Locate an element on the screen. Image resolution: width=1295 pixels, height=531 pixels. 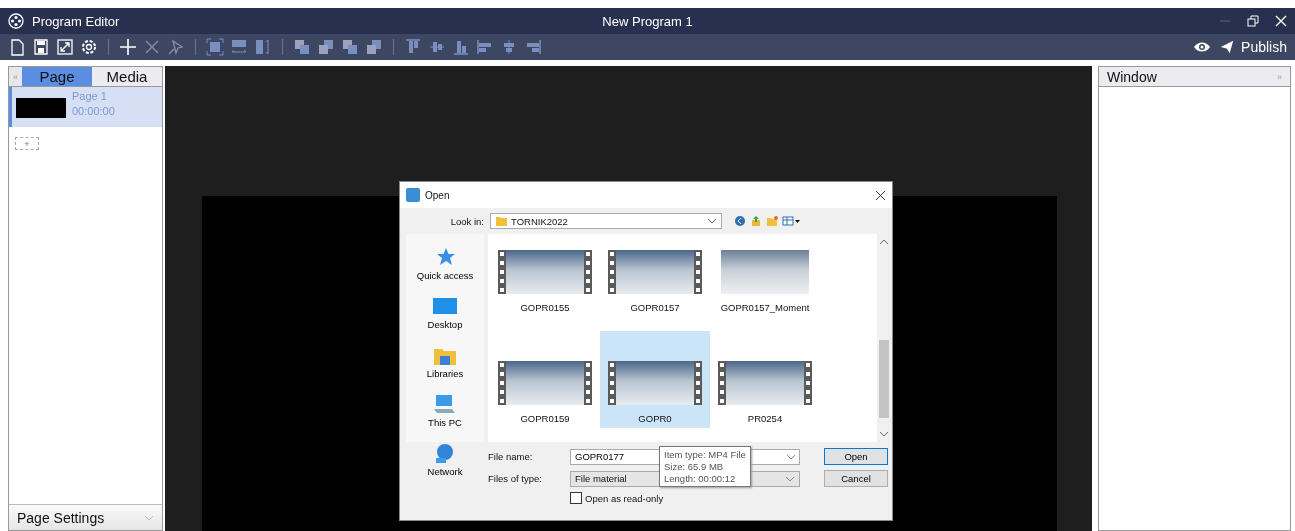
delete-icon is located at coordinates (152, 47).